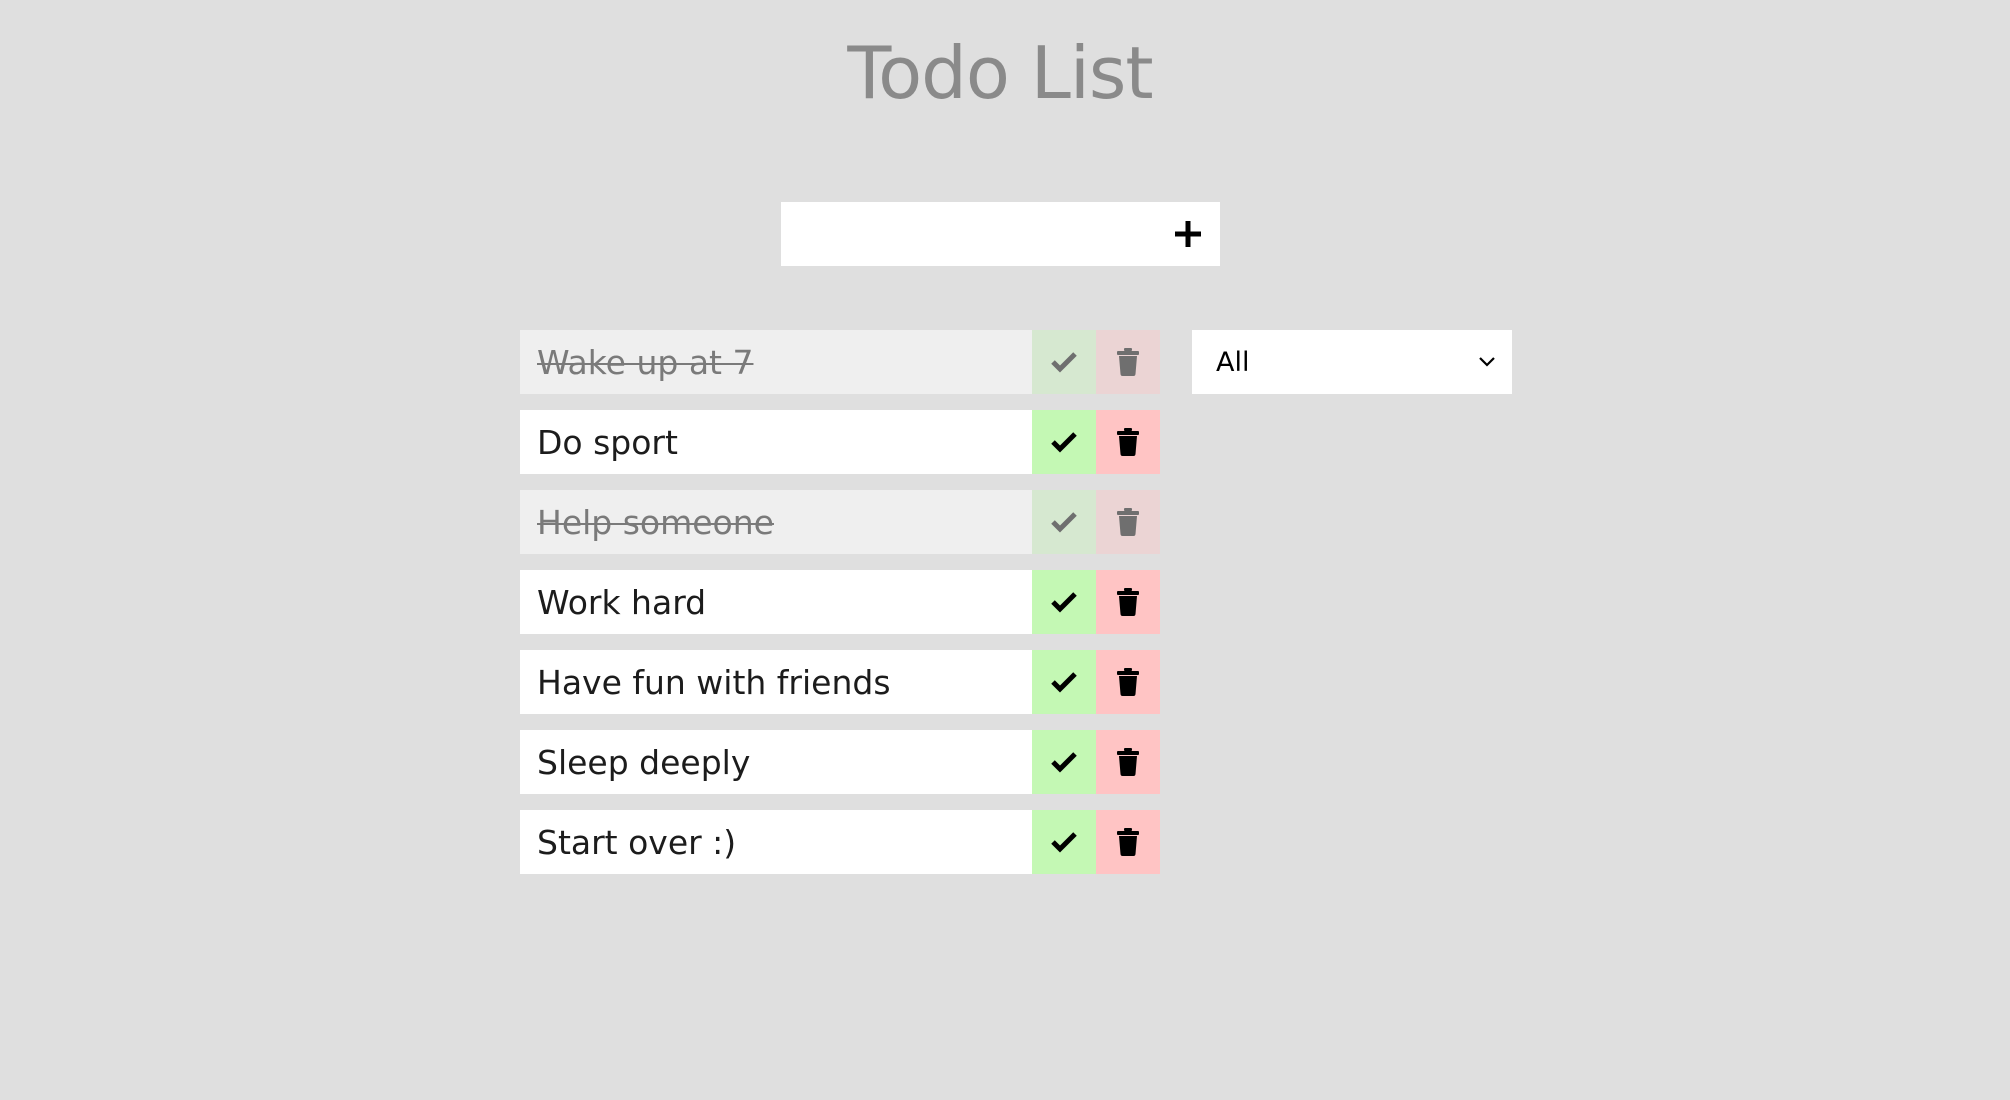 This screenshot has height=1100, width=2010. What do you see at coordinates (1352, 362) in the screenshot?
I see `filter-select: All` at bounding box center [1352, 362].